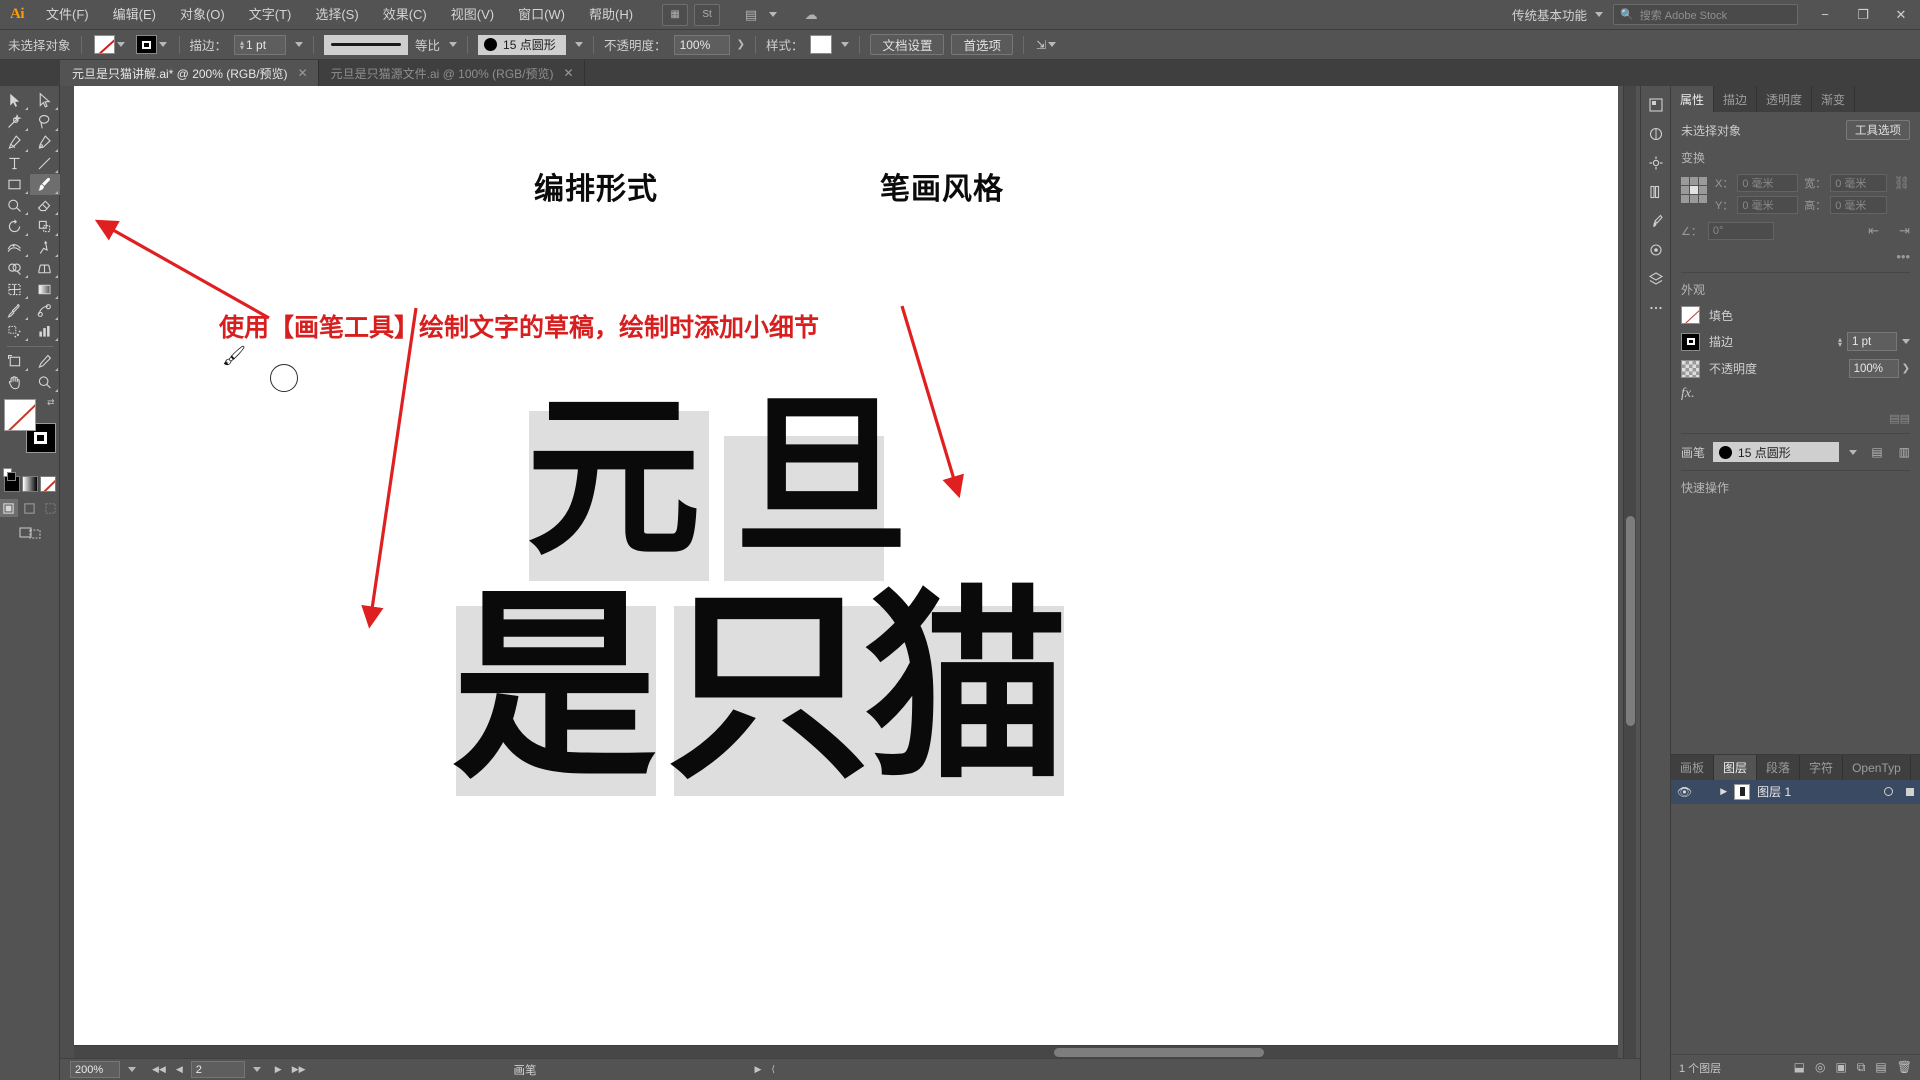 The image size is (1920, 1080). I want to click on grid-icon: ▦, so click(675, 14).